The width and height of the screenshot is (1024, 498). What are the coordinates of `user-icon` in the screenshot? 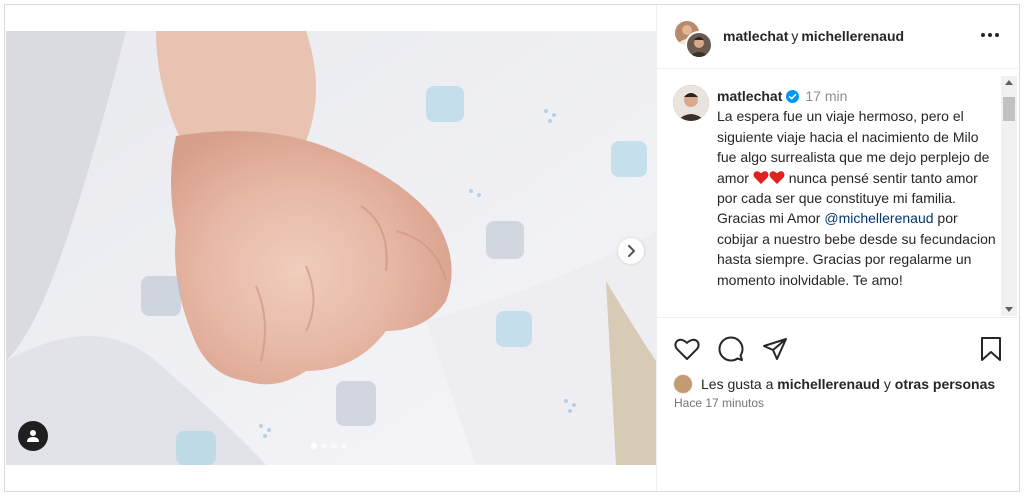 It's located at (33, 436).